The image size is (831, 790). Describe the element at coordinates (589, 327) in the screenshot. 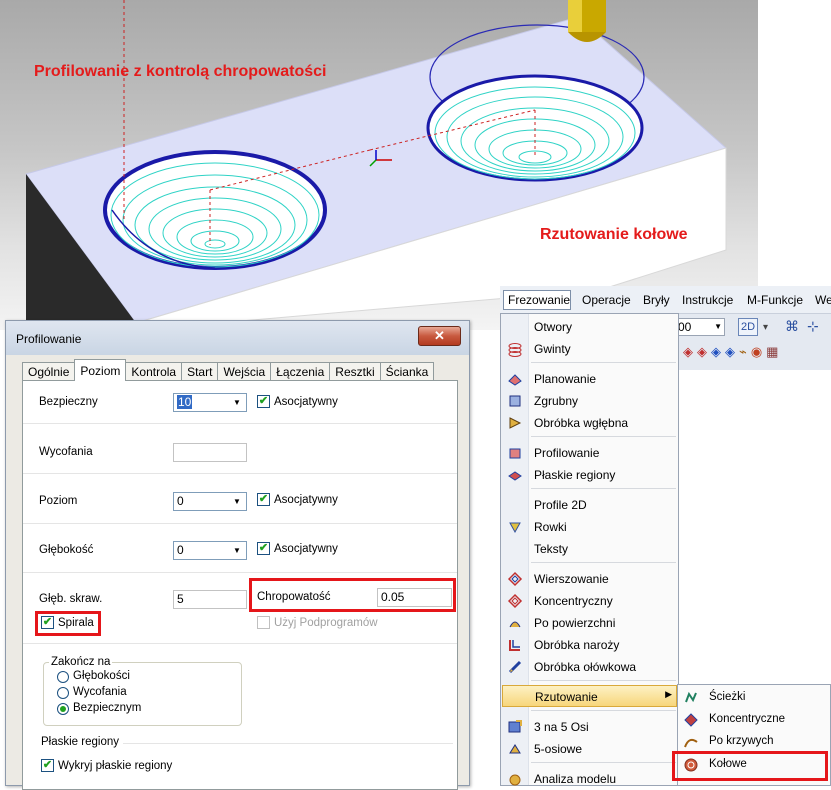

I see `menu-item-otwory: Otwory` at that location.